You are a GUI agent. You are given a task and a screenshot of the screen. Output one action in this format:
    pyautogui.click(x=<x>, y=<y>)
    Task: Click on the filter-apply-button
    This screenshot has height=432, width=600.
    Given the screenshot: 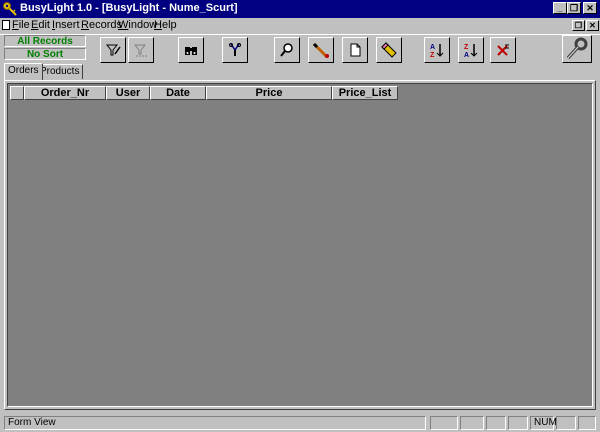 What is the action you would take?
    pyautogui.click(x=141, y=50)
    